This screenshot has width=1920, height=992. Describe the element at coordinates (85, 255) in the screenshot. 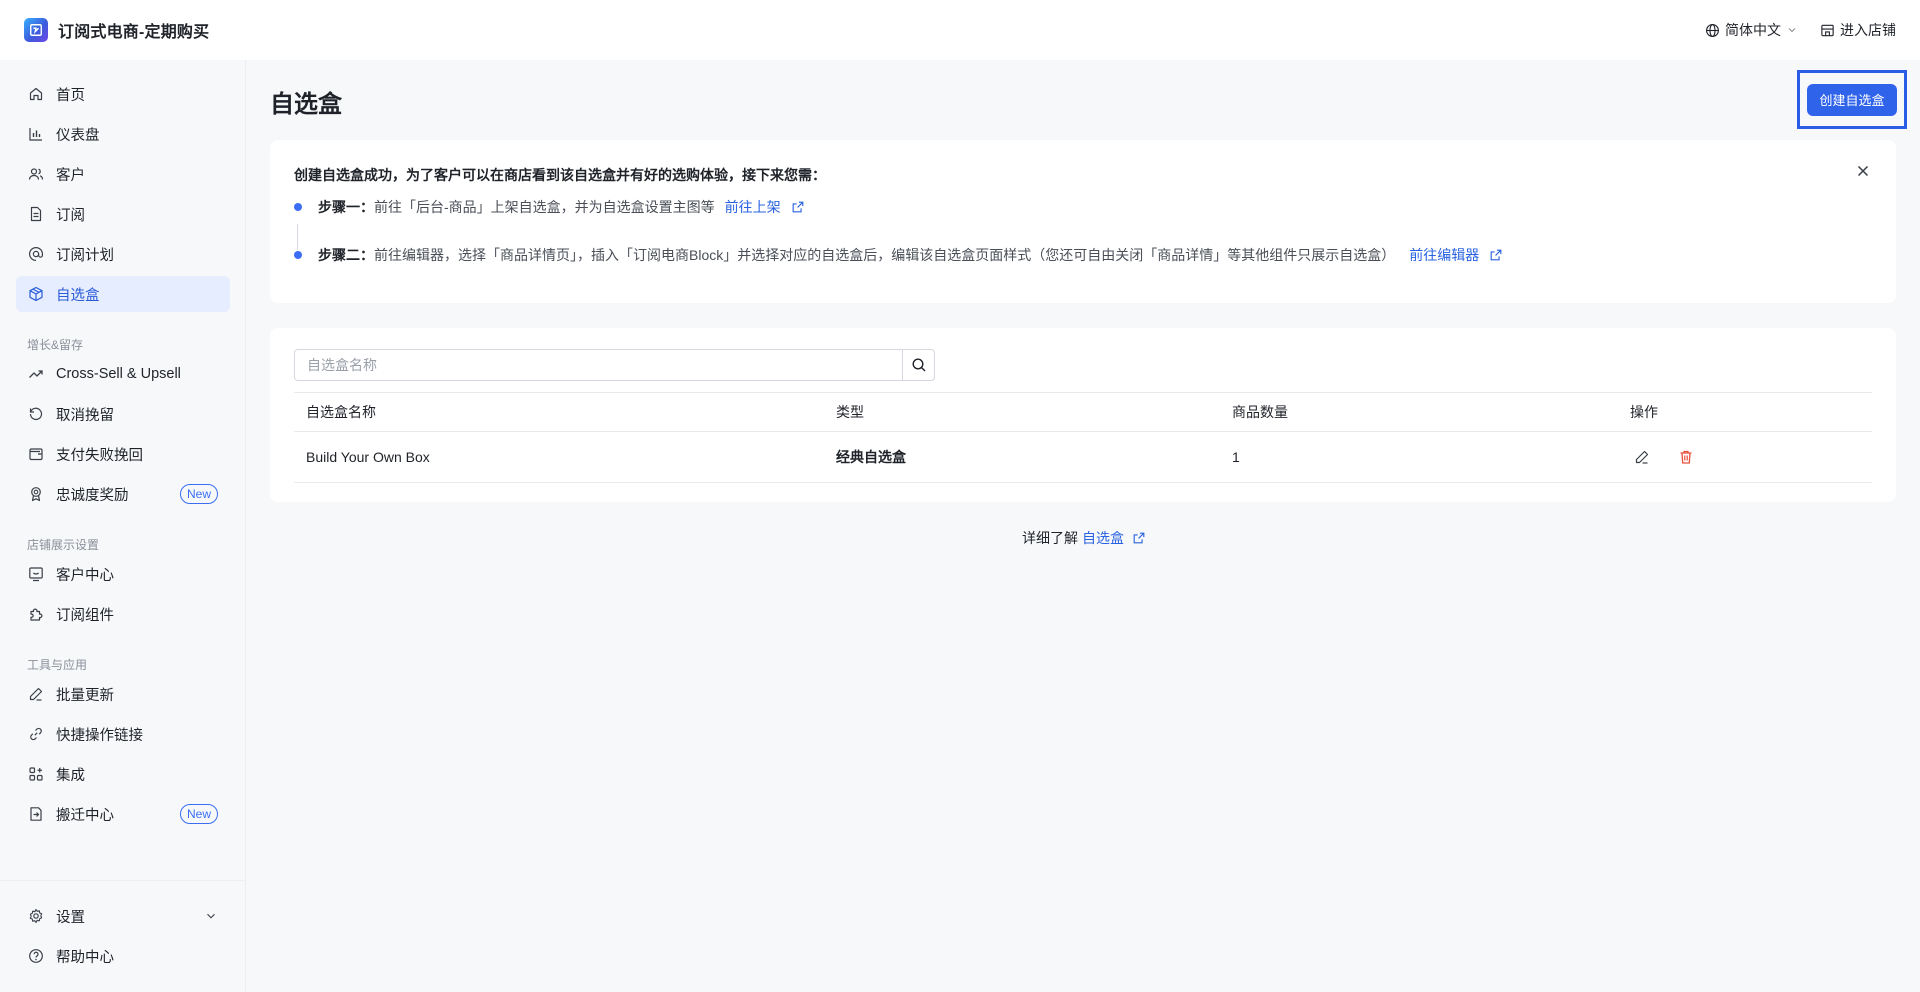

I see `sidebar-item-label: 订阅计划` at that location.